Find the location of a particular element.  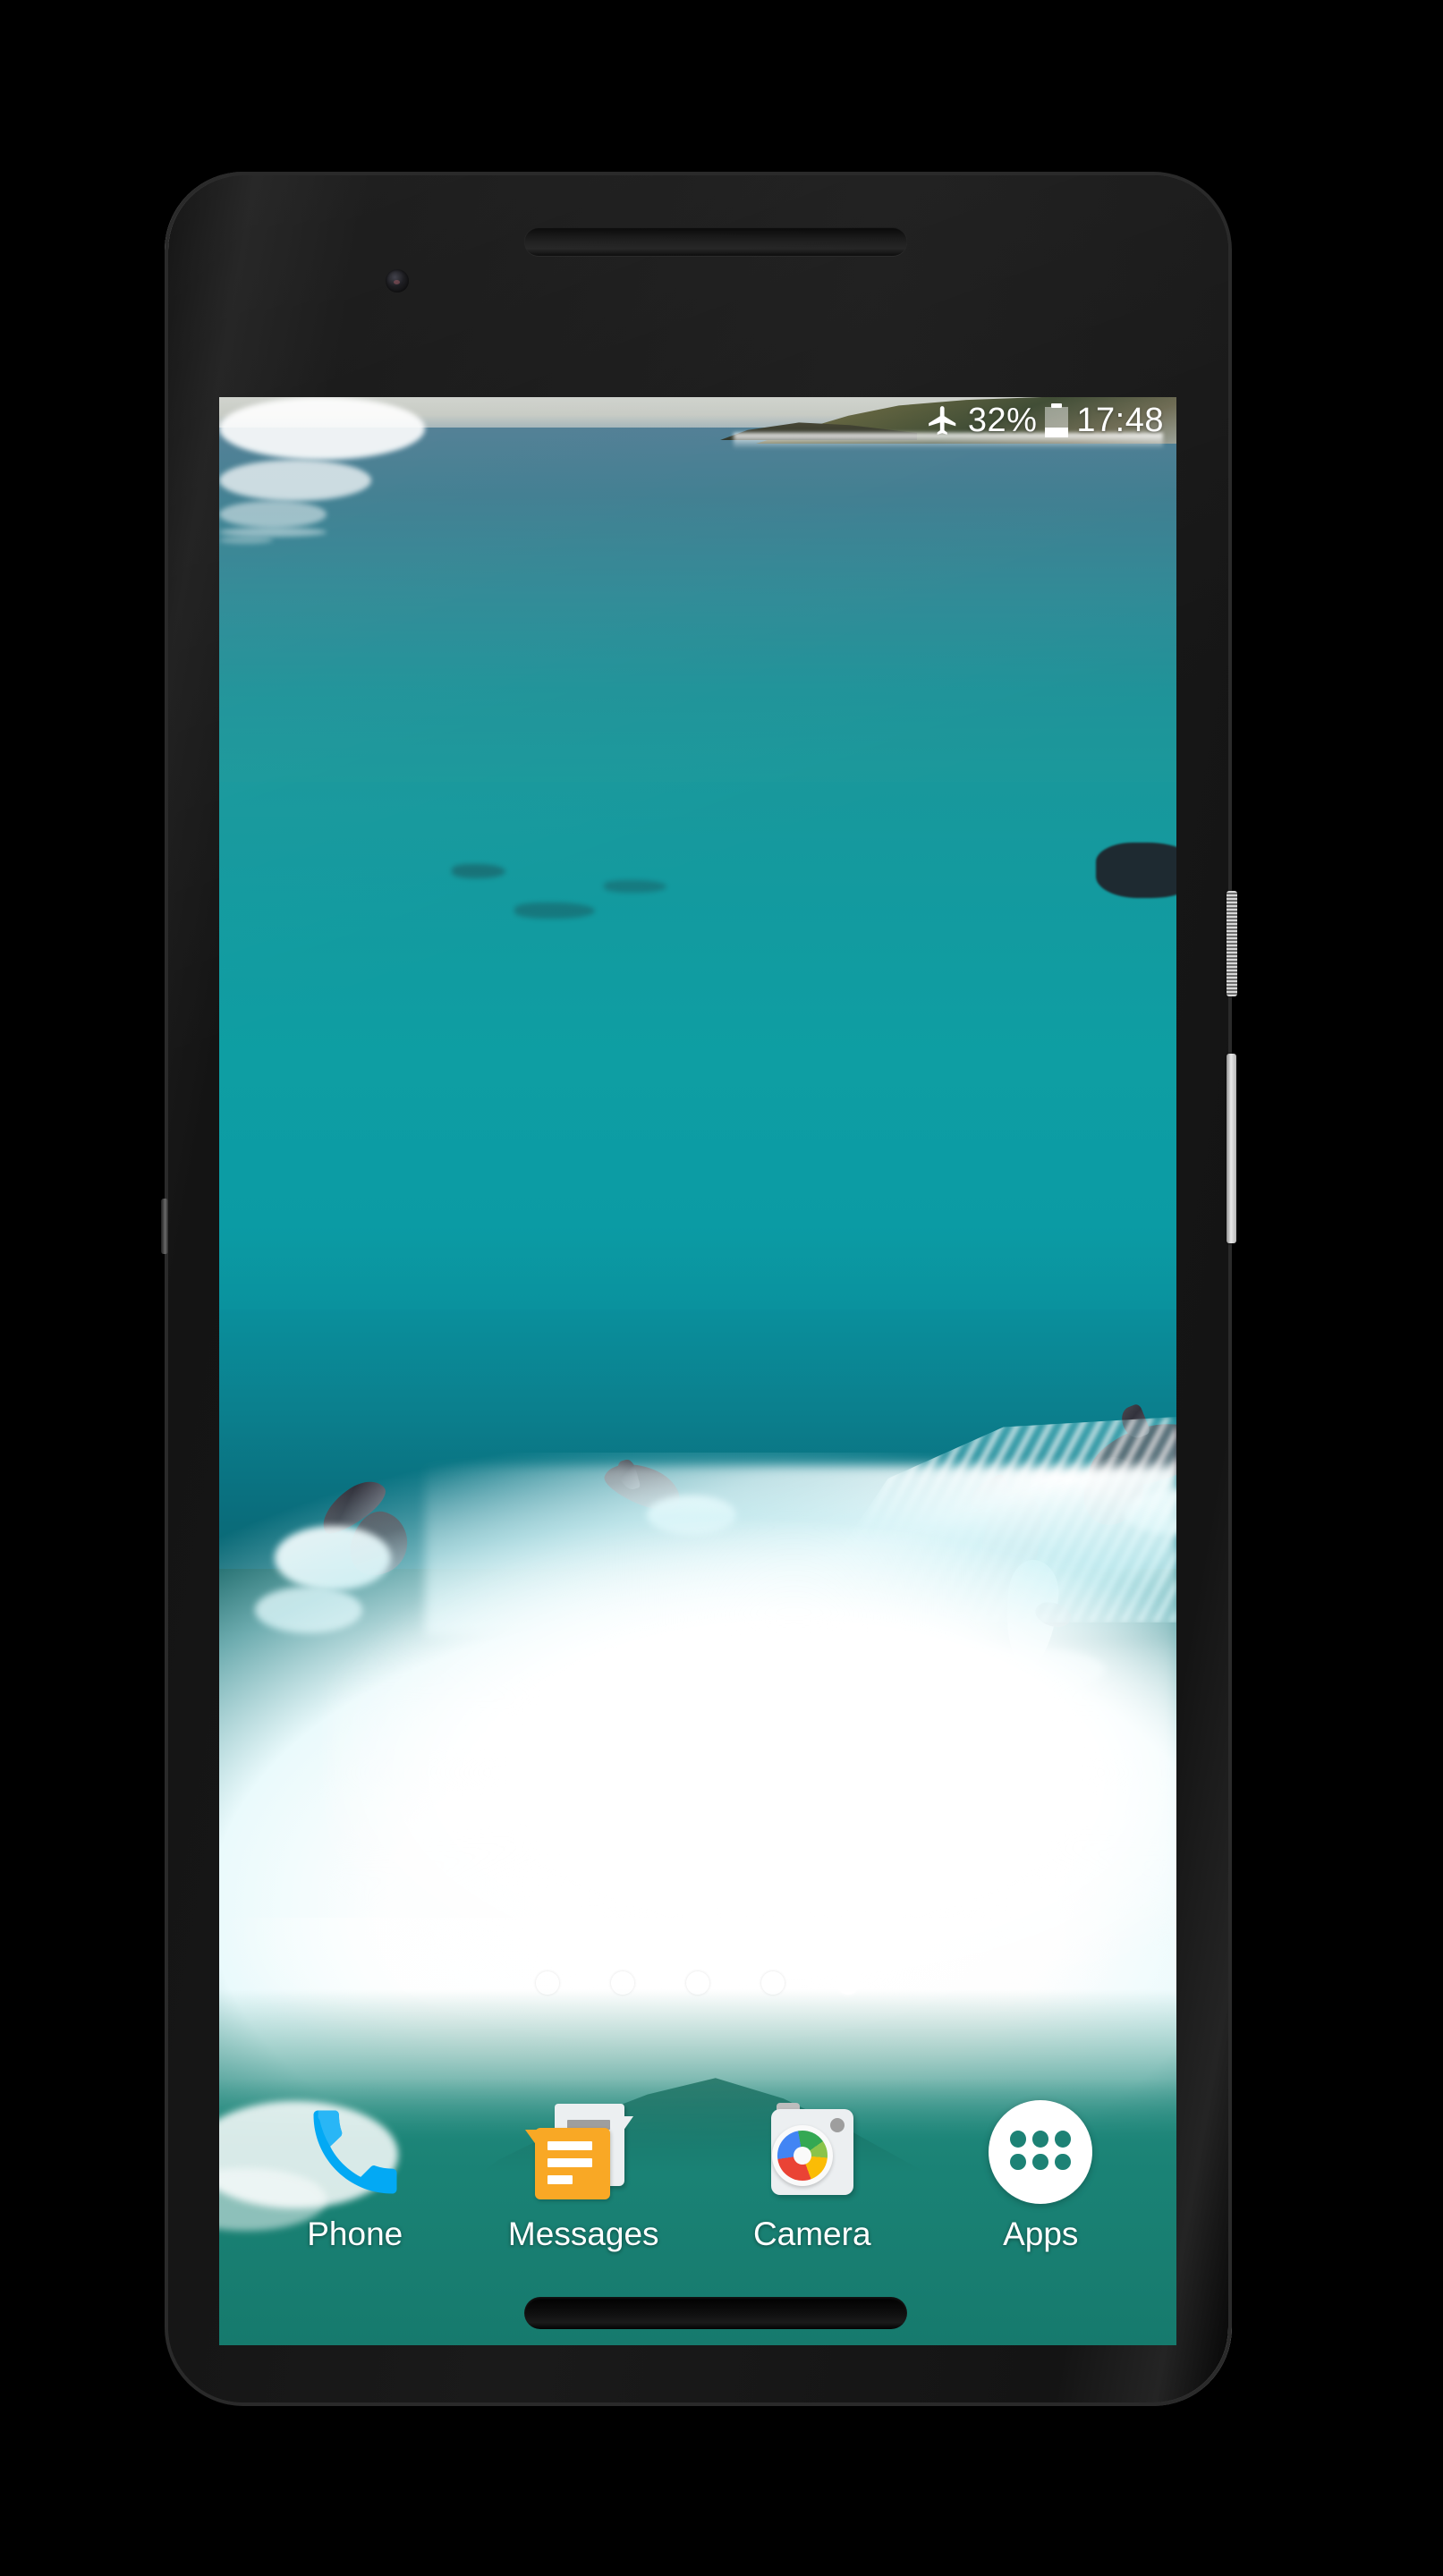

apps-grid-icon is located at coordinates (1040, 2152).